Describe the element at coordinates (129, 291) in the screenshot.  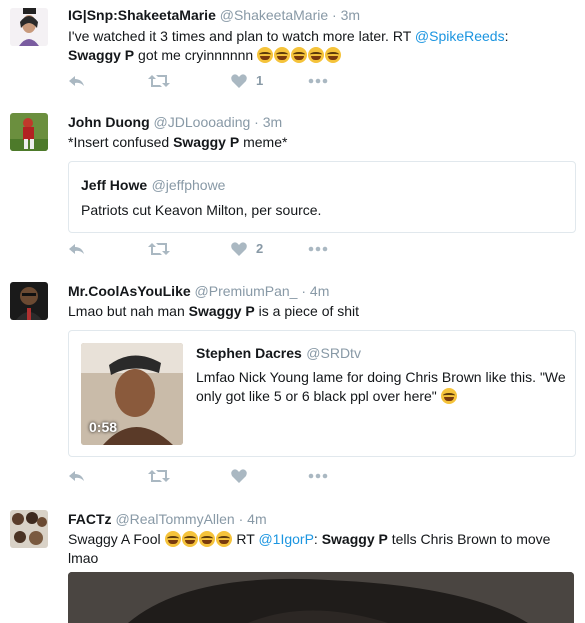
I see `display-name: Mr.CoolAsYouLike` at that location.